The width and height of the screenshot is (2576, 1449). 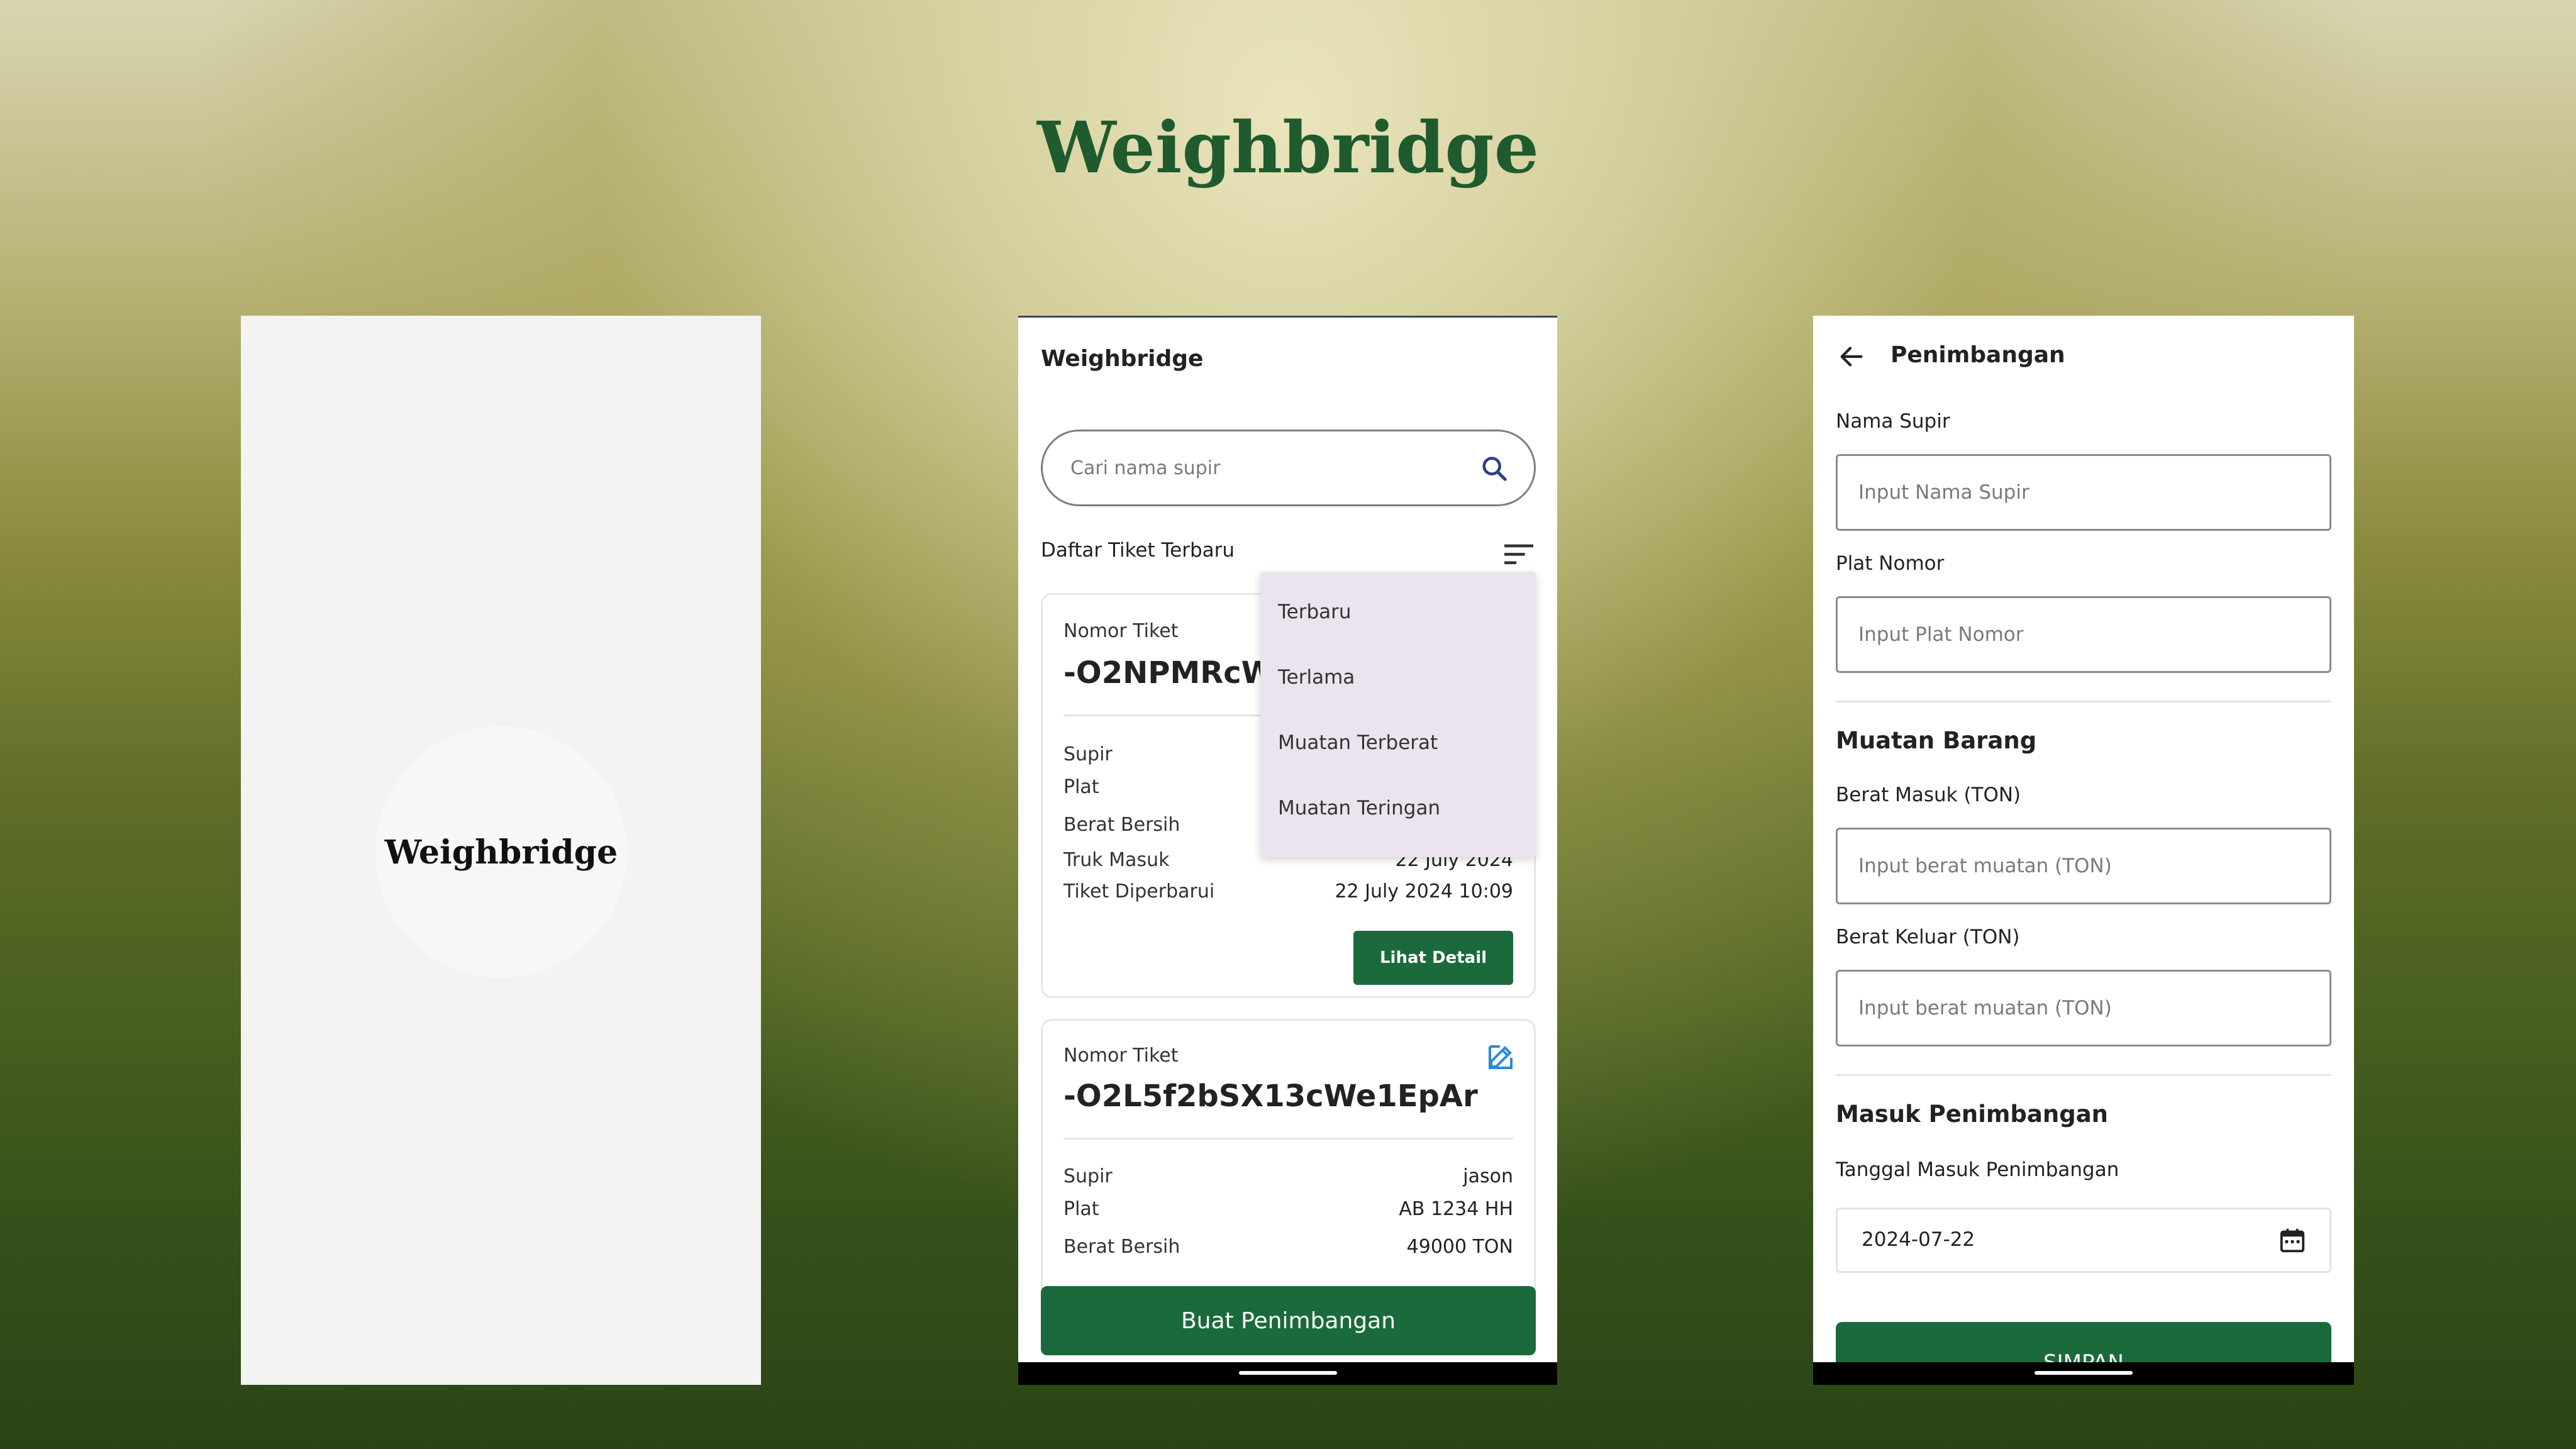 What do you see at coordinates (1288, 1320) in the screenshot?
I see `create-weighing-button: Buat Penimbangan` at bounding box center [1288, 1320].